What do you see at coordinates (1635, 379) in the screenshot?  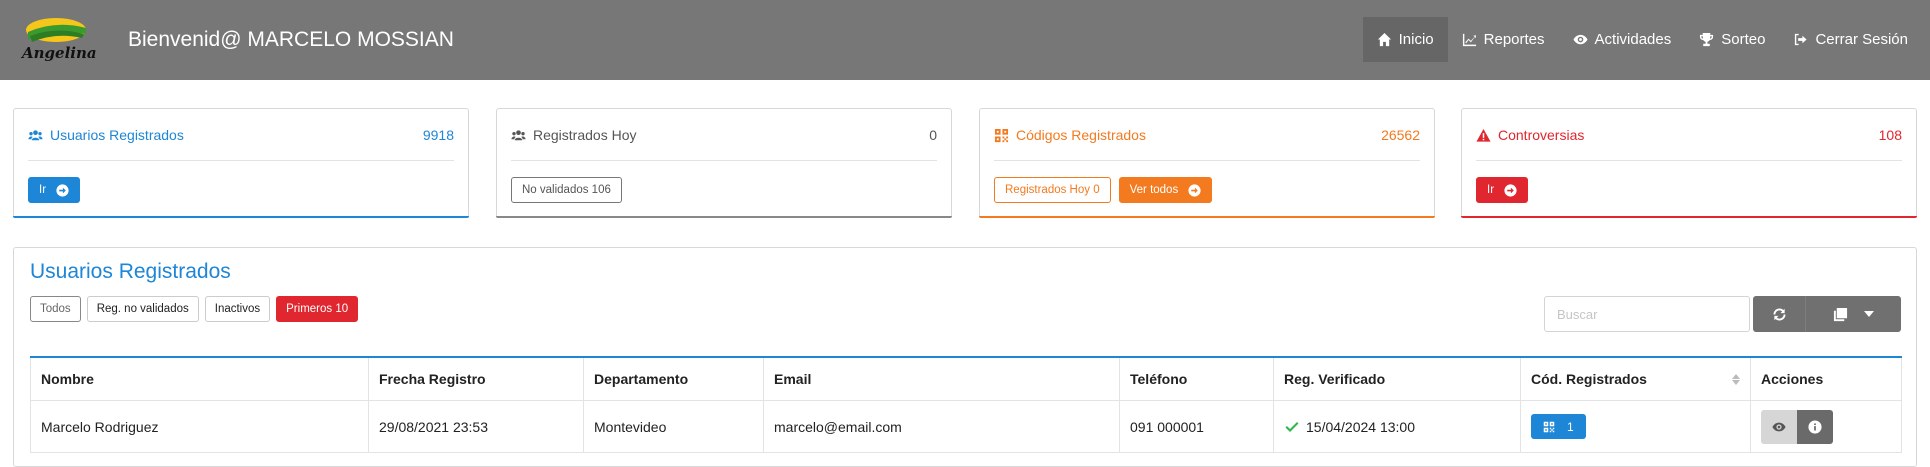 I see `col-cod-registrados: Cód. Registrados` at bounding box center [1635, 379].